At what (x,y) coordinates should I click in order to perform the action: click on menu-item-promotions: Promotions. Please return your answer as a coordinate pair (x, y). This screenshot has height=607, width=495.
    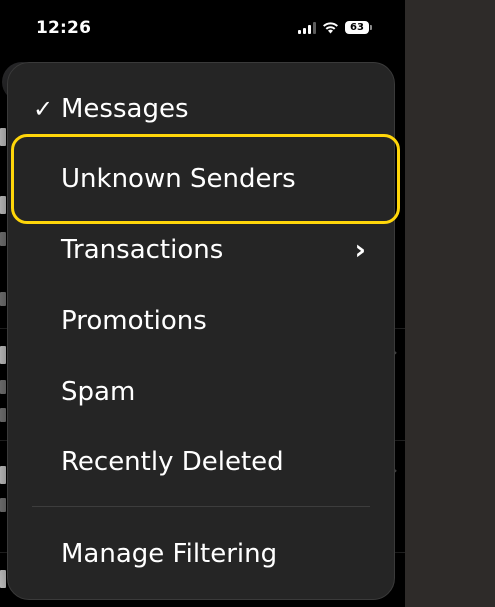
    Looking at the image, I should click on (201, 321).